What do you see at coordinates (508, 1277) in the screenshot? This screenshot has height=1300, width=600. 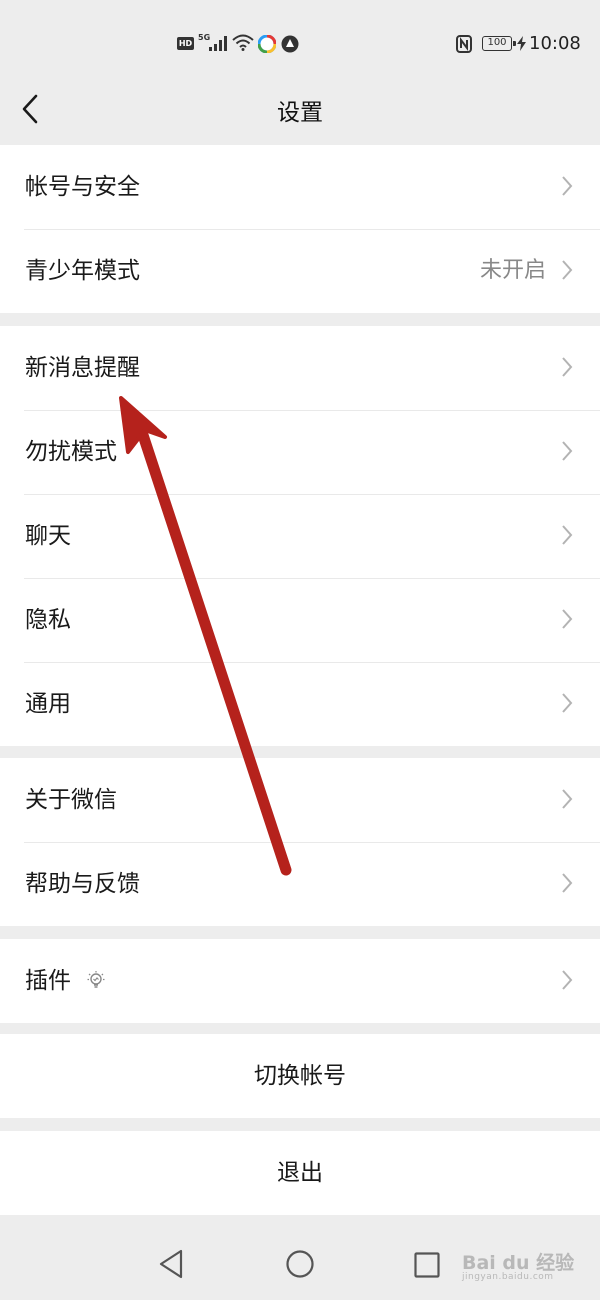 I see `watermark-sub: jingyan.baidu.com` at bounding box center [508, 1277].